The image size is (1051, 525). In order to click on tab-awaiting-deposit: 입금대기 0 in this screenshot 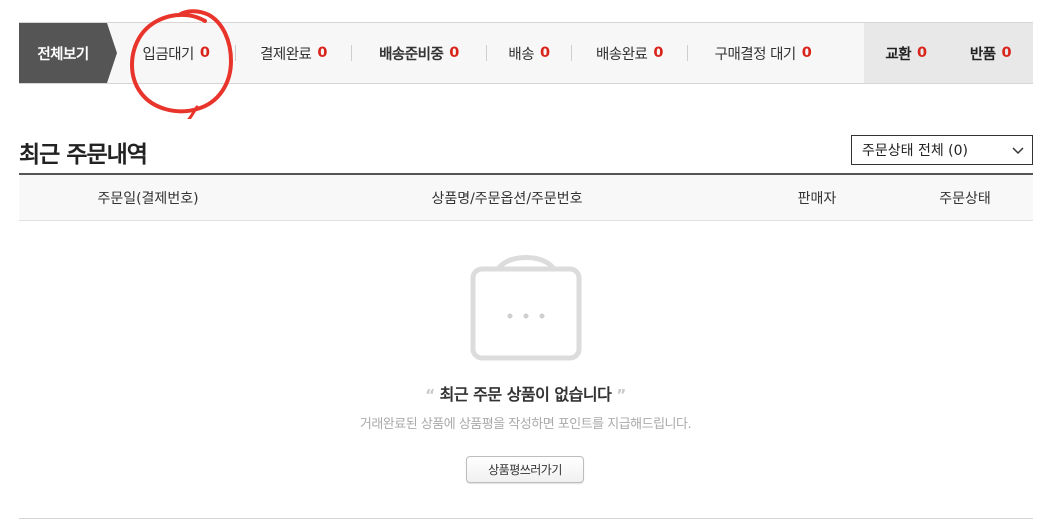, I will do `click(176, 53)`.